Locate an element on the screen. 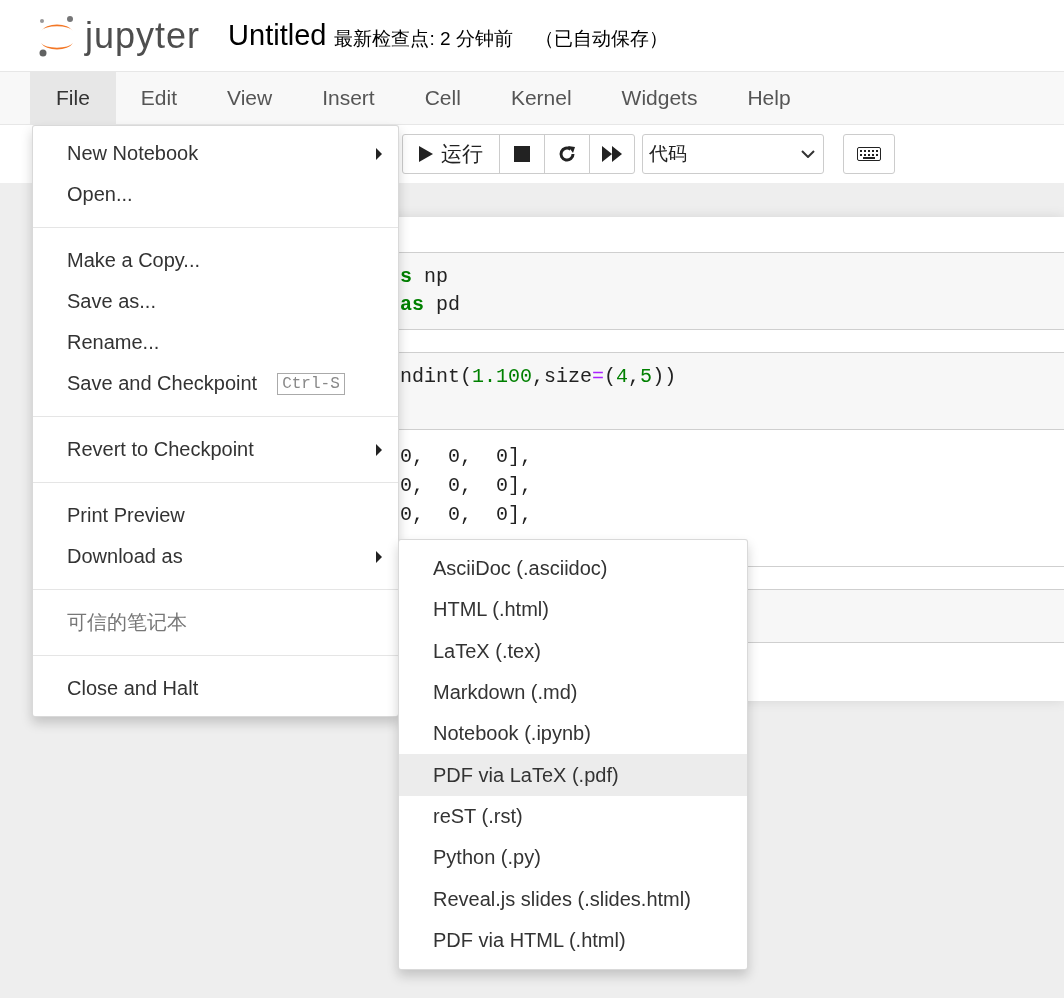 The height and width of the screenshot is (998, 1064). menu-item: HTML (.html) is located at coordinates (573, 610).